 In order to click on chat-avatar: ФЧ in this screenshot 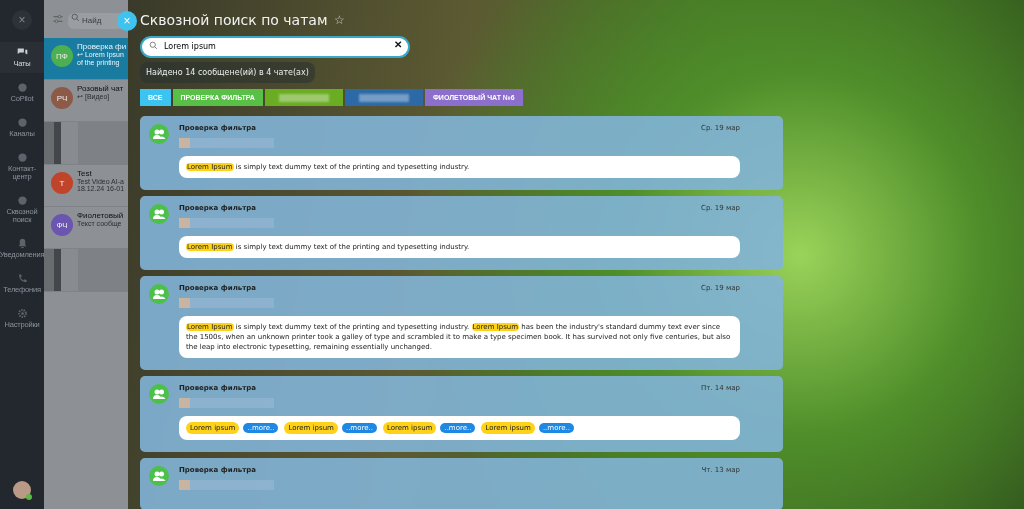, I will do `click(62, 225)`.